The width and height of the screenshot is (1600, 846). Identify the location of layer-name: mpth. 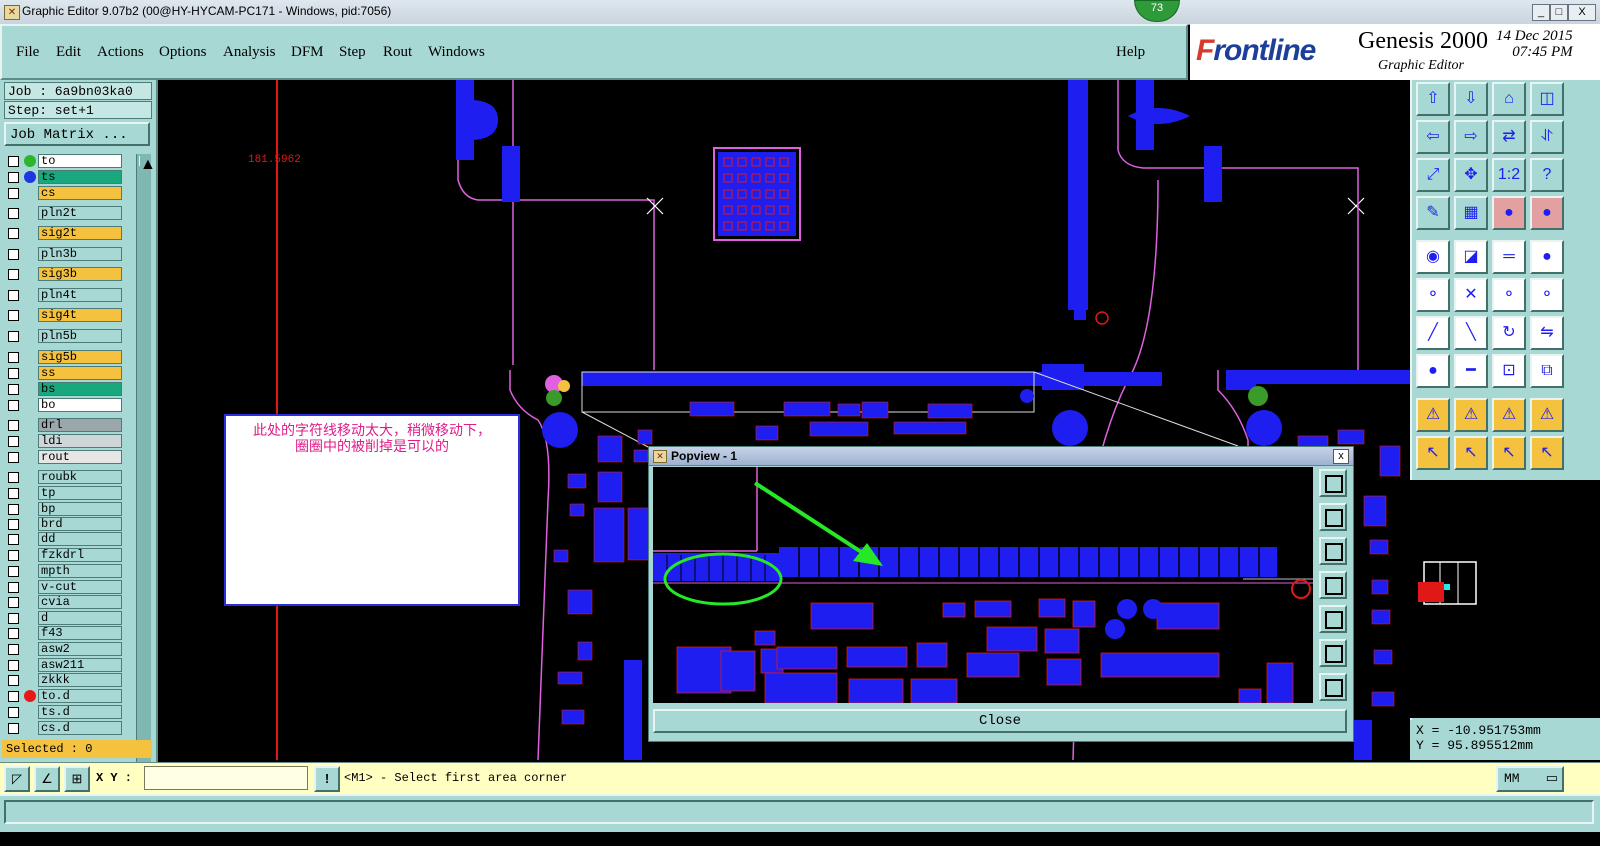
(80, 571).